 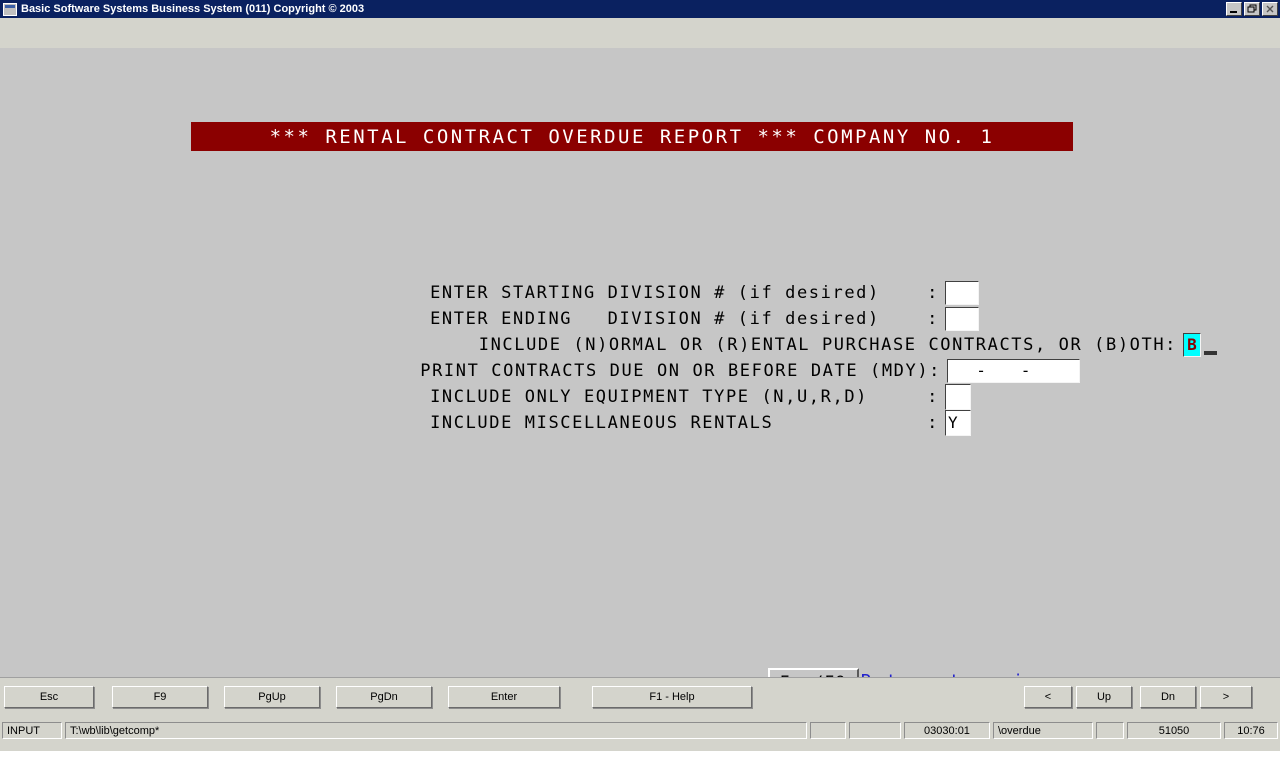 What do you see at coordinates (32, 730) in the screenshot?
I see `status-mode: INPUT` at bounding box center [32, 730].